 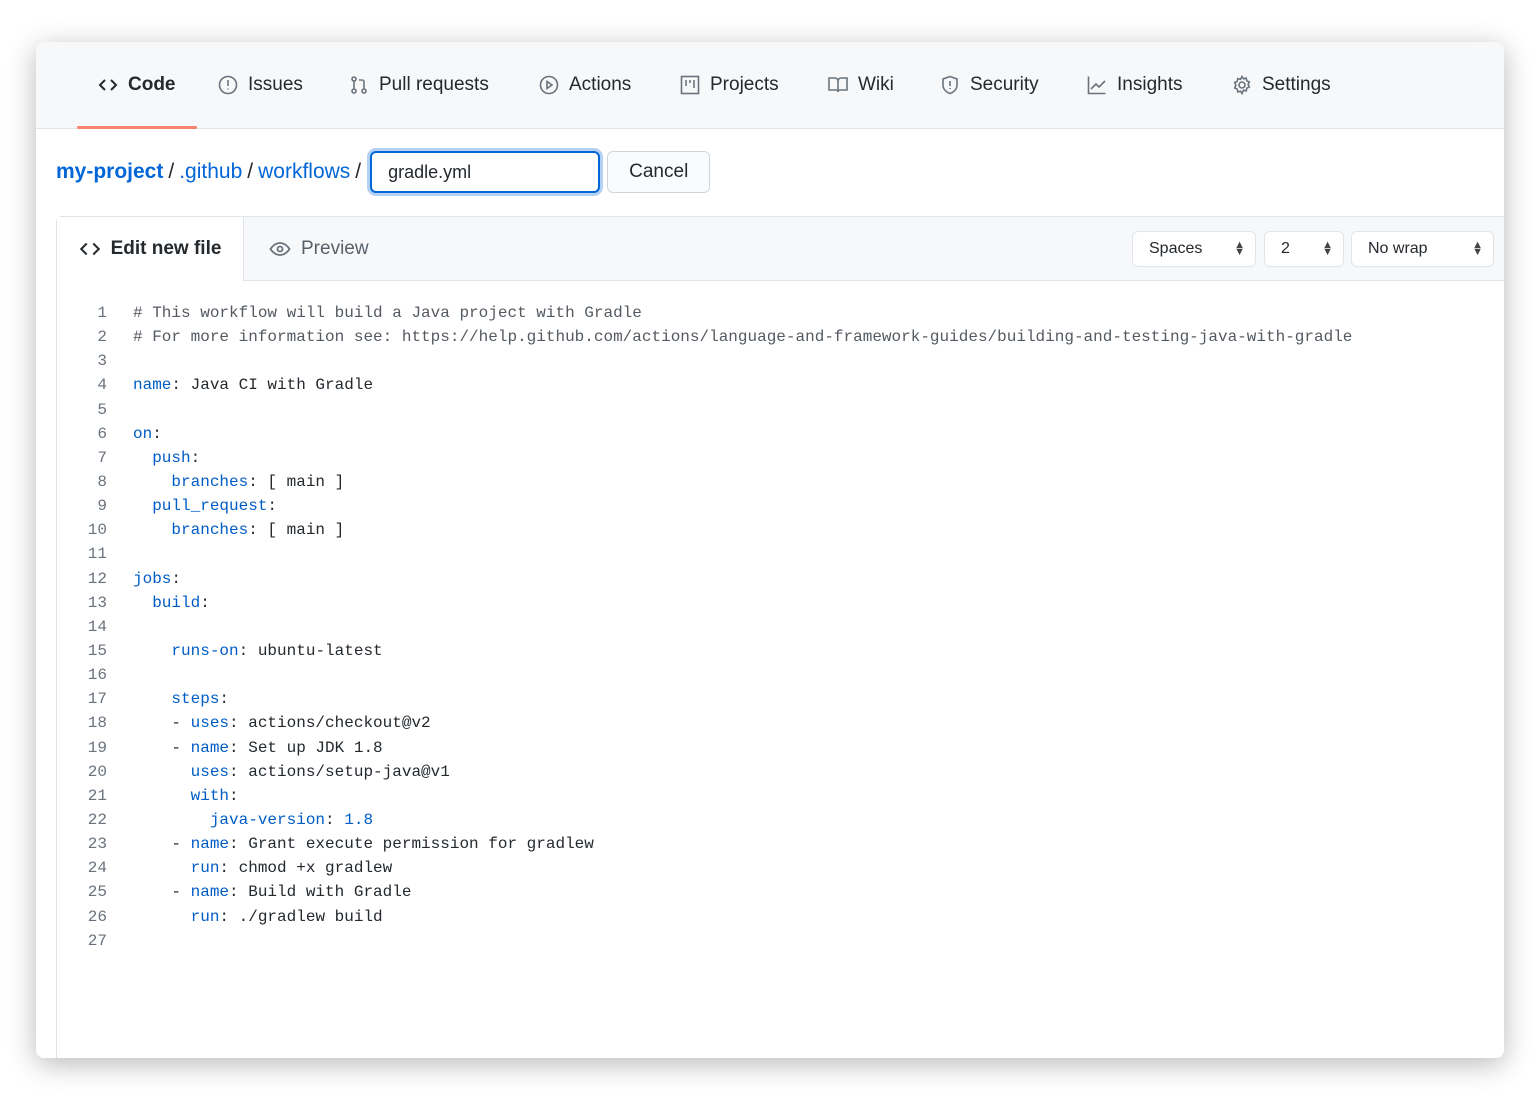 I want to click on code-line: 24 run: chmod +x gradlew, so click(x=704, y=868).